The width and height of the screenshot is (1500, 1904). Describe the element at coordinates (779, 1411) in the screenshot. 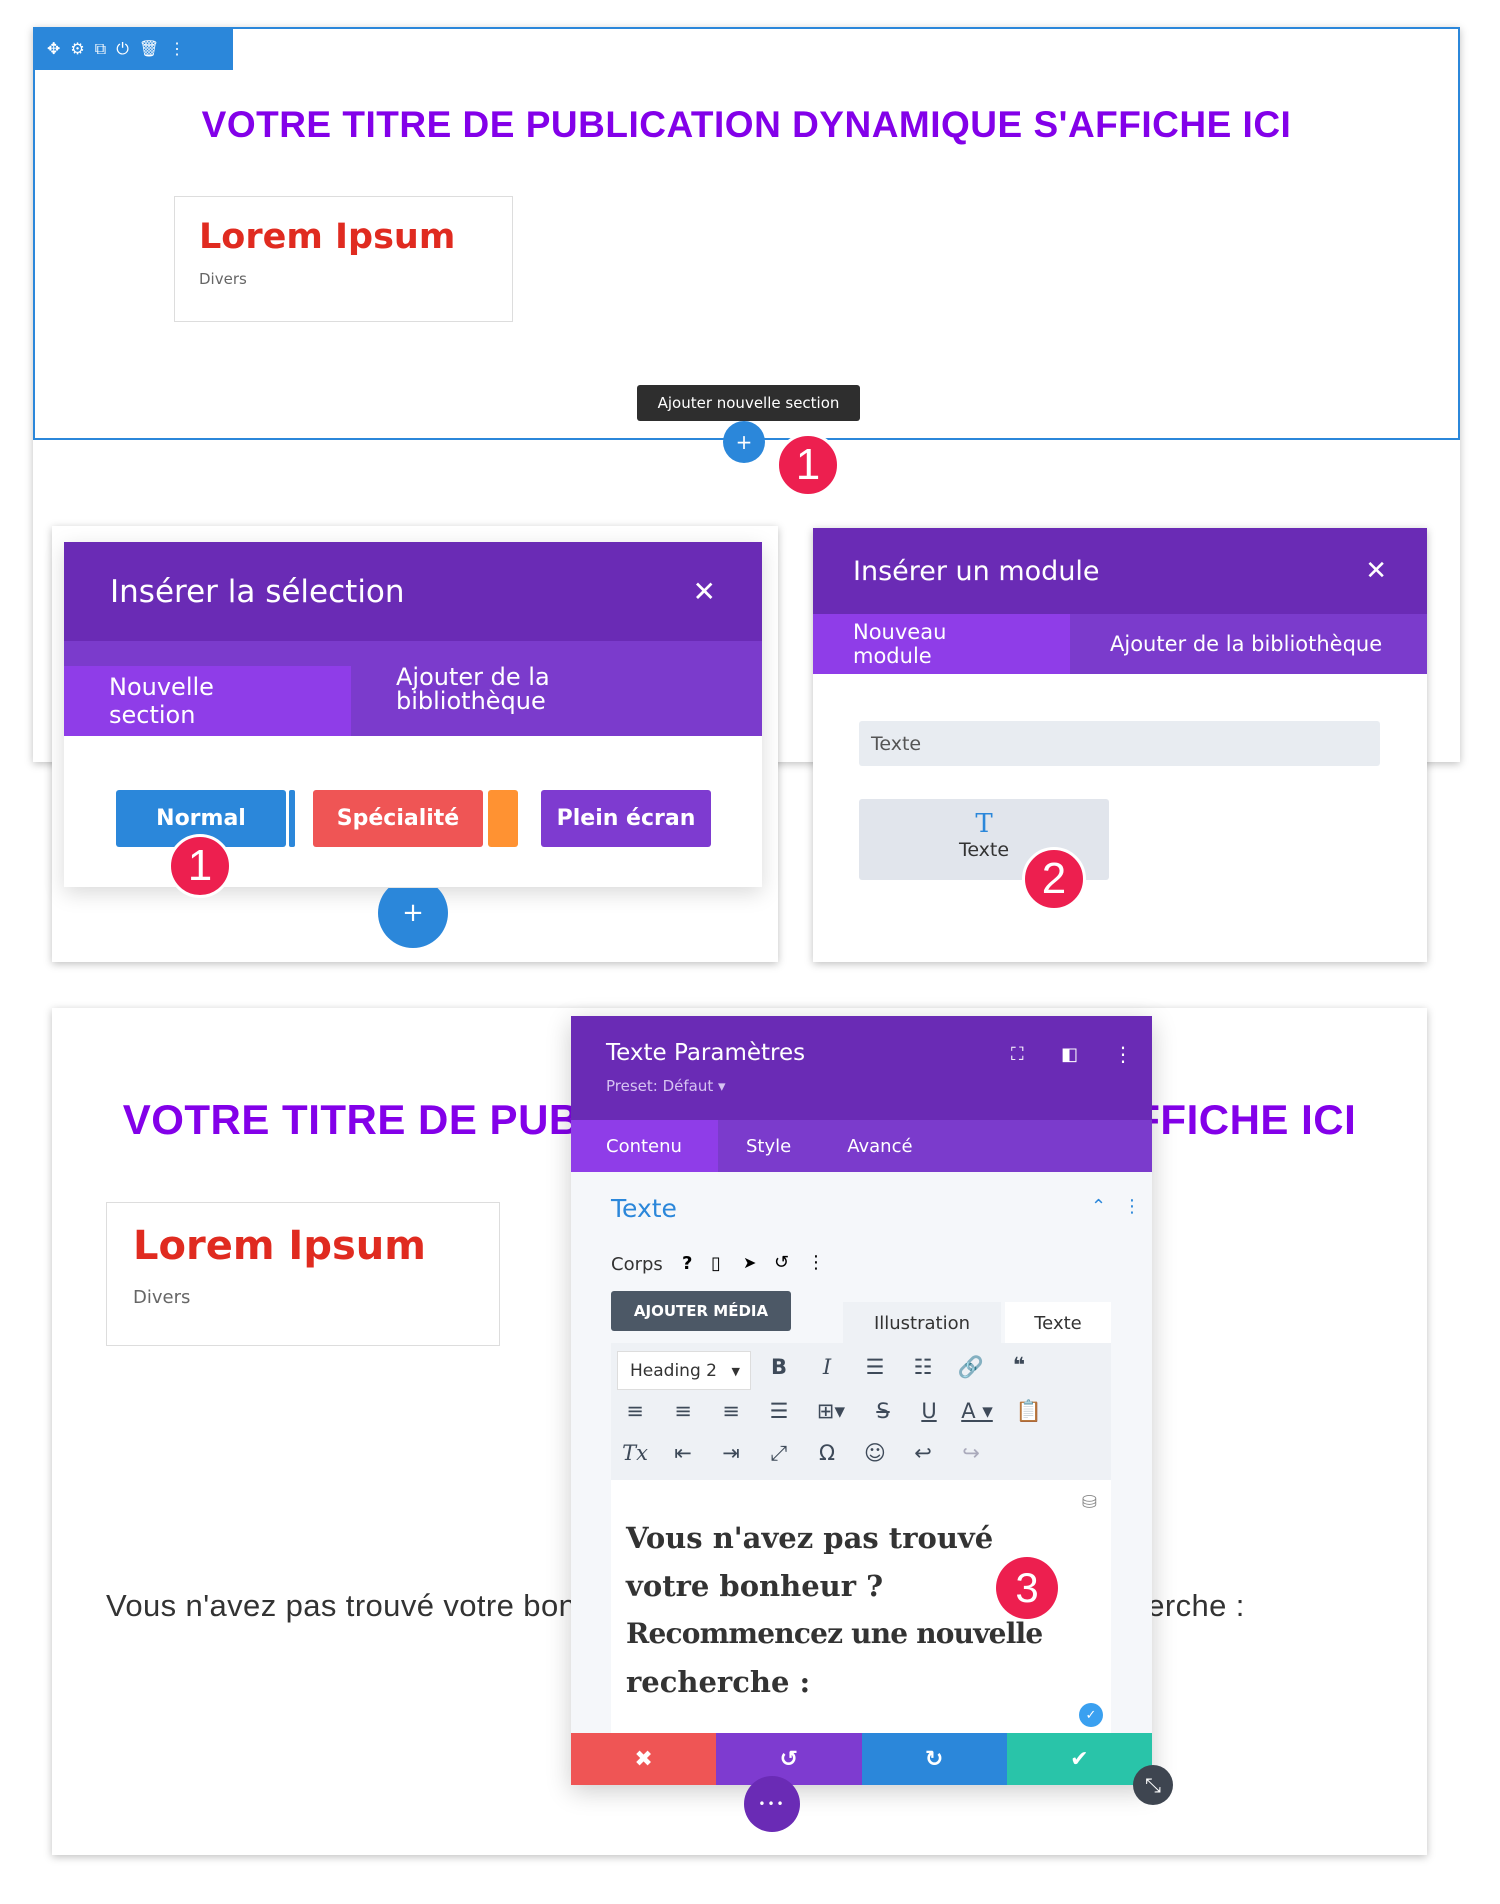

I see `justify-icon: ☰` at that location.